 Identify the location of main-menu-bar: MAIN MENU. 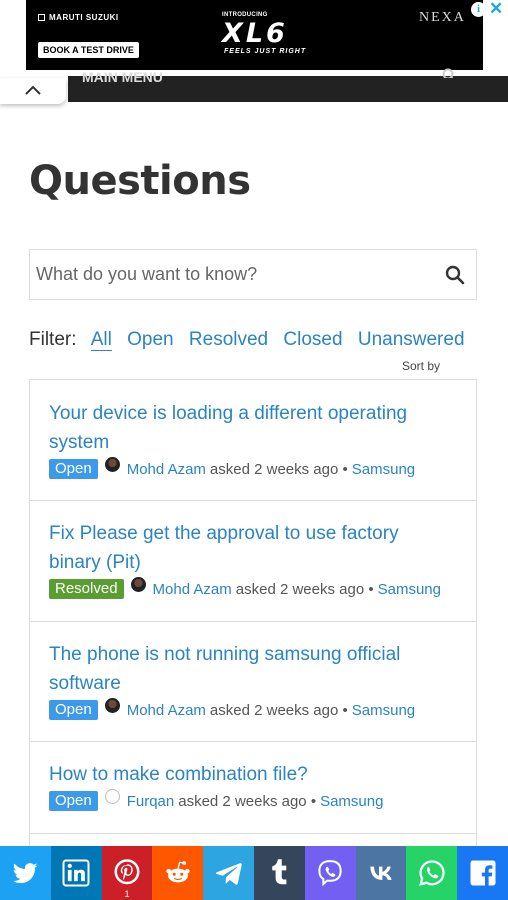
(254, 85).